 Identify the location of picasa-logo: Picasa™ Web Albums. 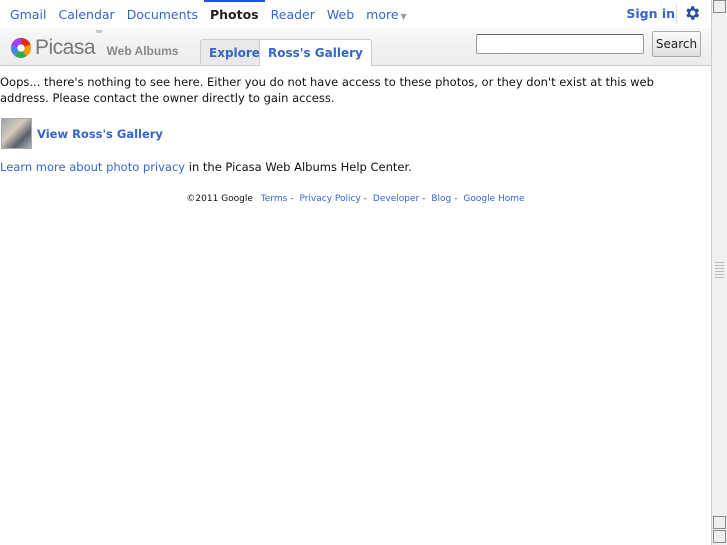
(94, 45).